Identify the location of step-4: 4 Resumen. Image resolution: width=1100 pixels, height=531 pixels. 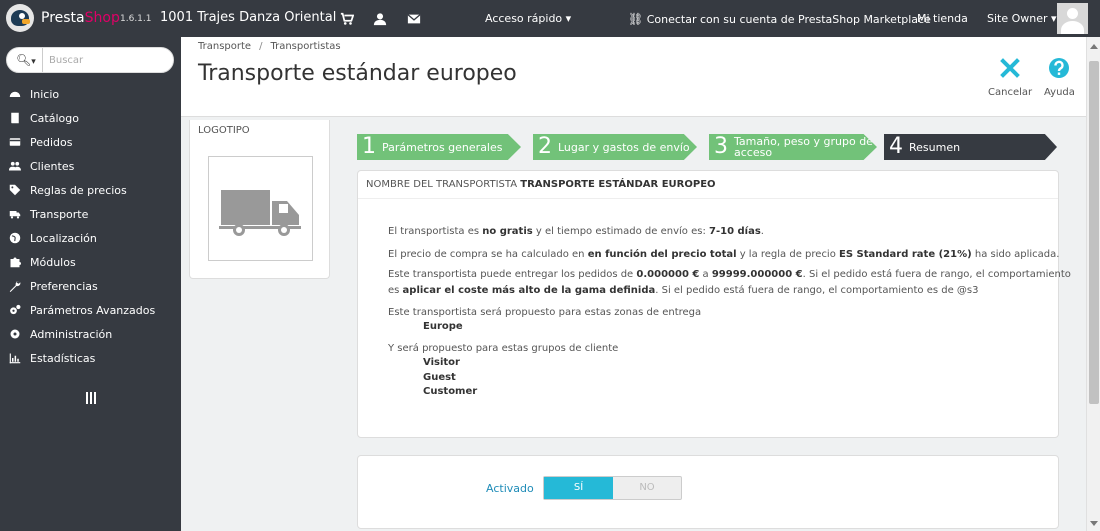
(970, 147).